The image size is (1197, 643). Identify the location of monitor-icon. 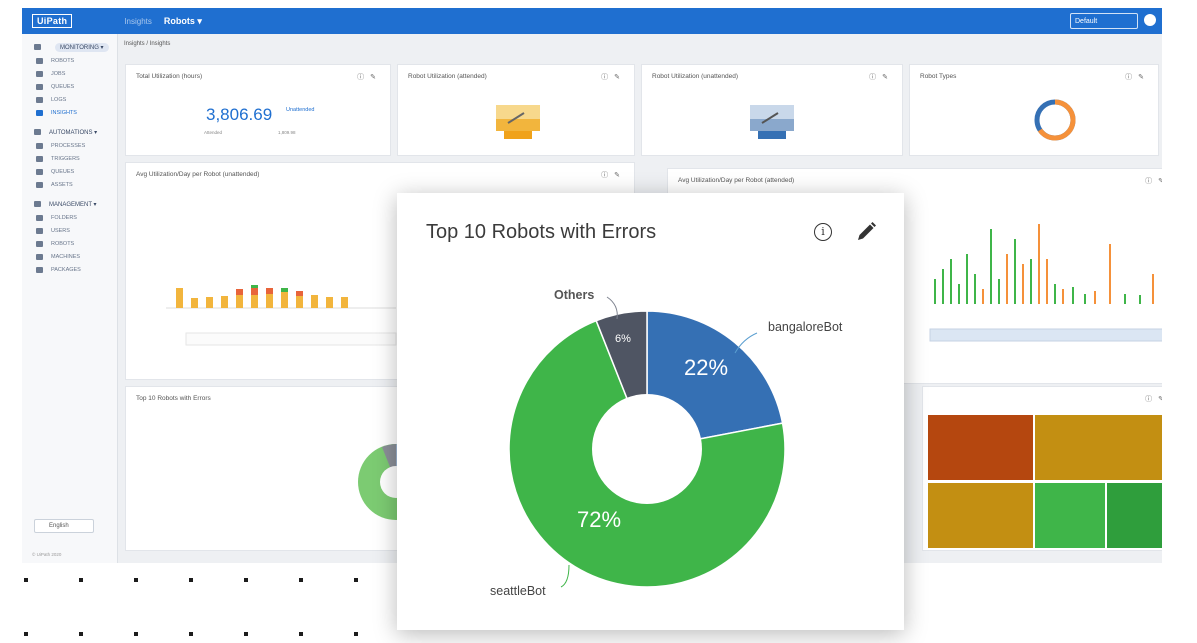
(37, 47).